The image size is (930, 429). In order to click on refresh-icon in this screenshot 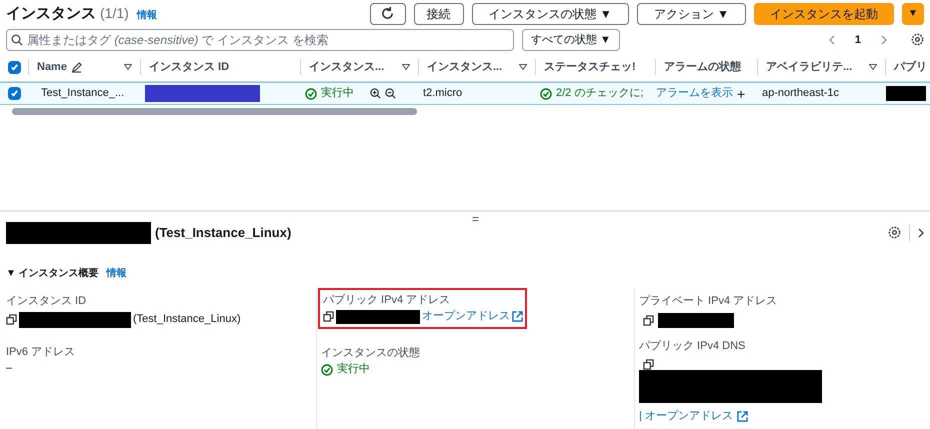, I will do `click(387, 13)`.